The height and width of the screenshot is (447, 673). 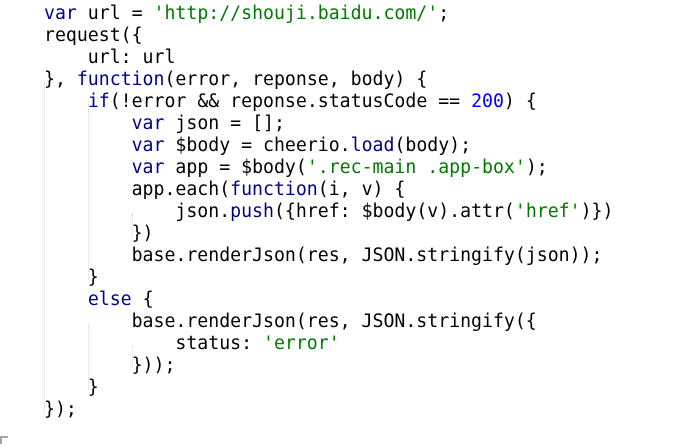 I want to click on code-token: )}), so click(x=597, y=211).